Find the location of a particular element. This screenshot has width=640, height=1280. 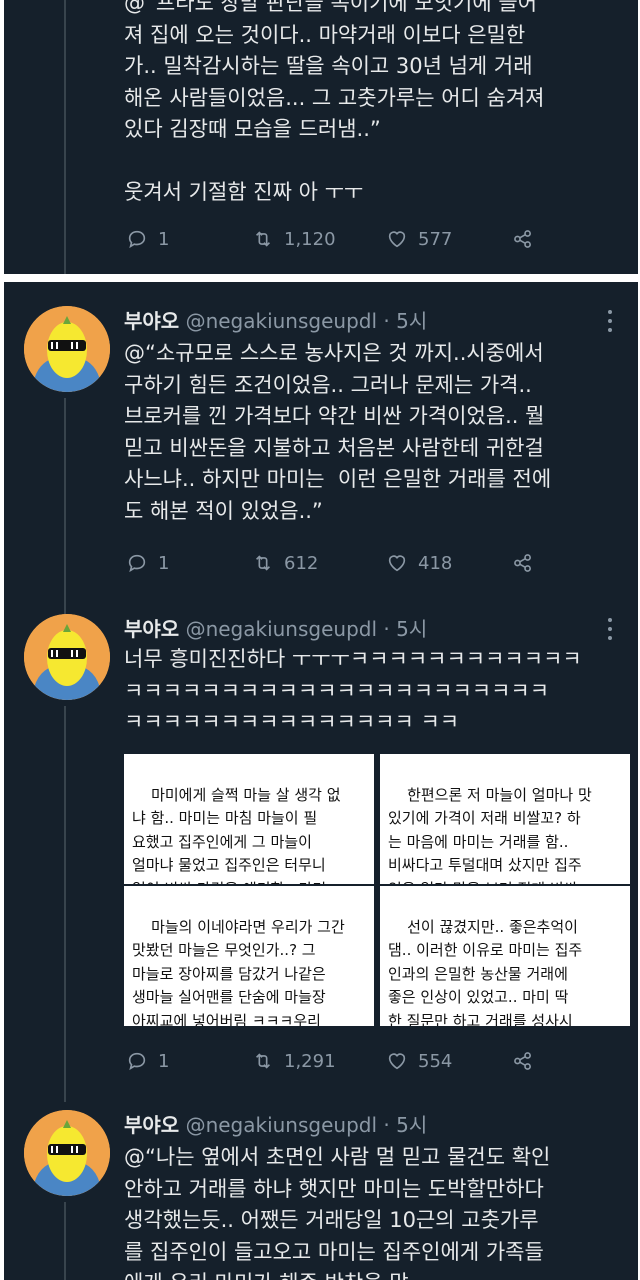

retweet-button: 612 is located at coordinates (285, 563).